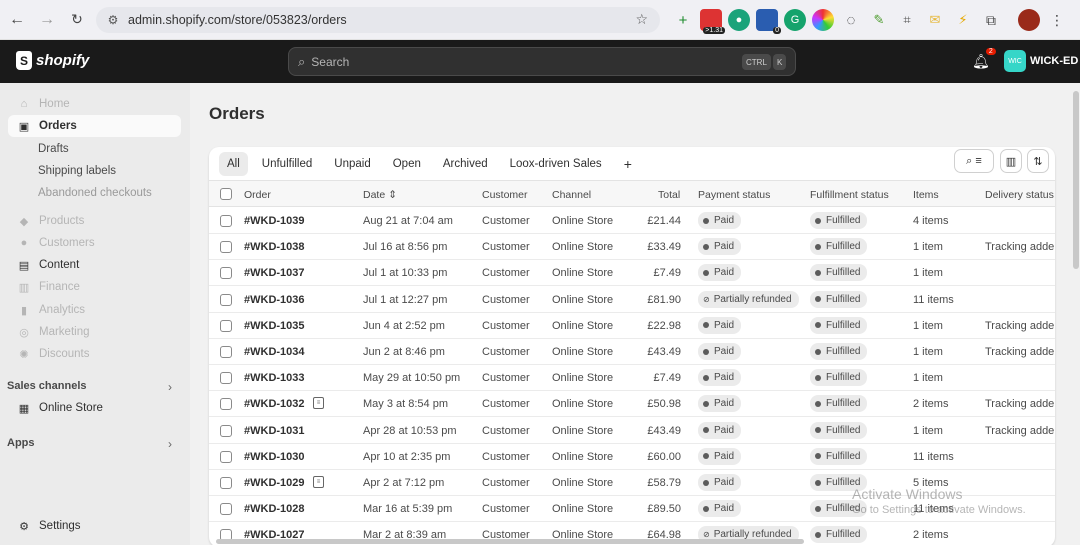 This screenshot has width=1080, height=545. Describe the element at coordinates (53, 149) in the screenshot. I see `sidebar-subitem-drafts: Drafts` at that location.